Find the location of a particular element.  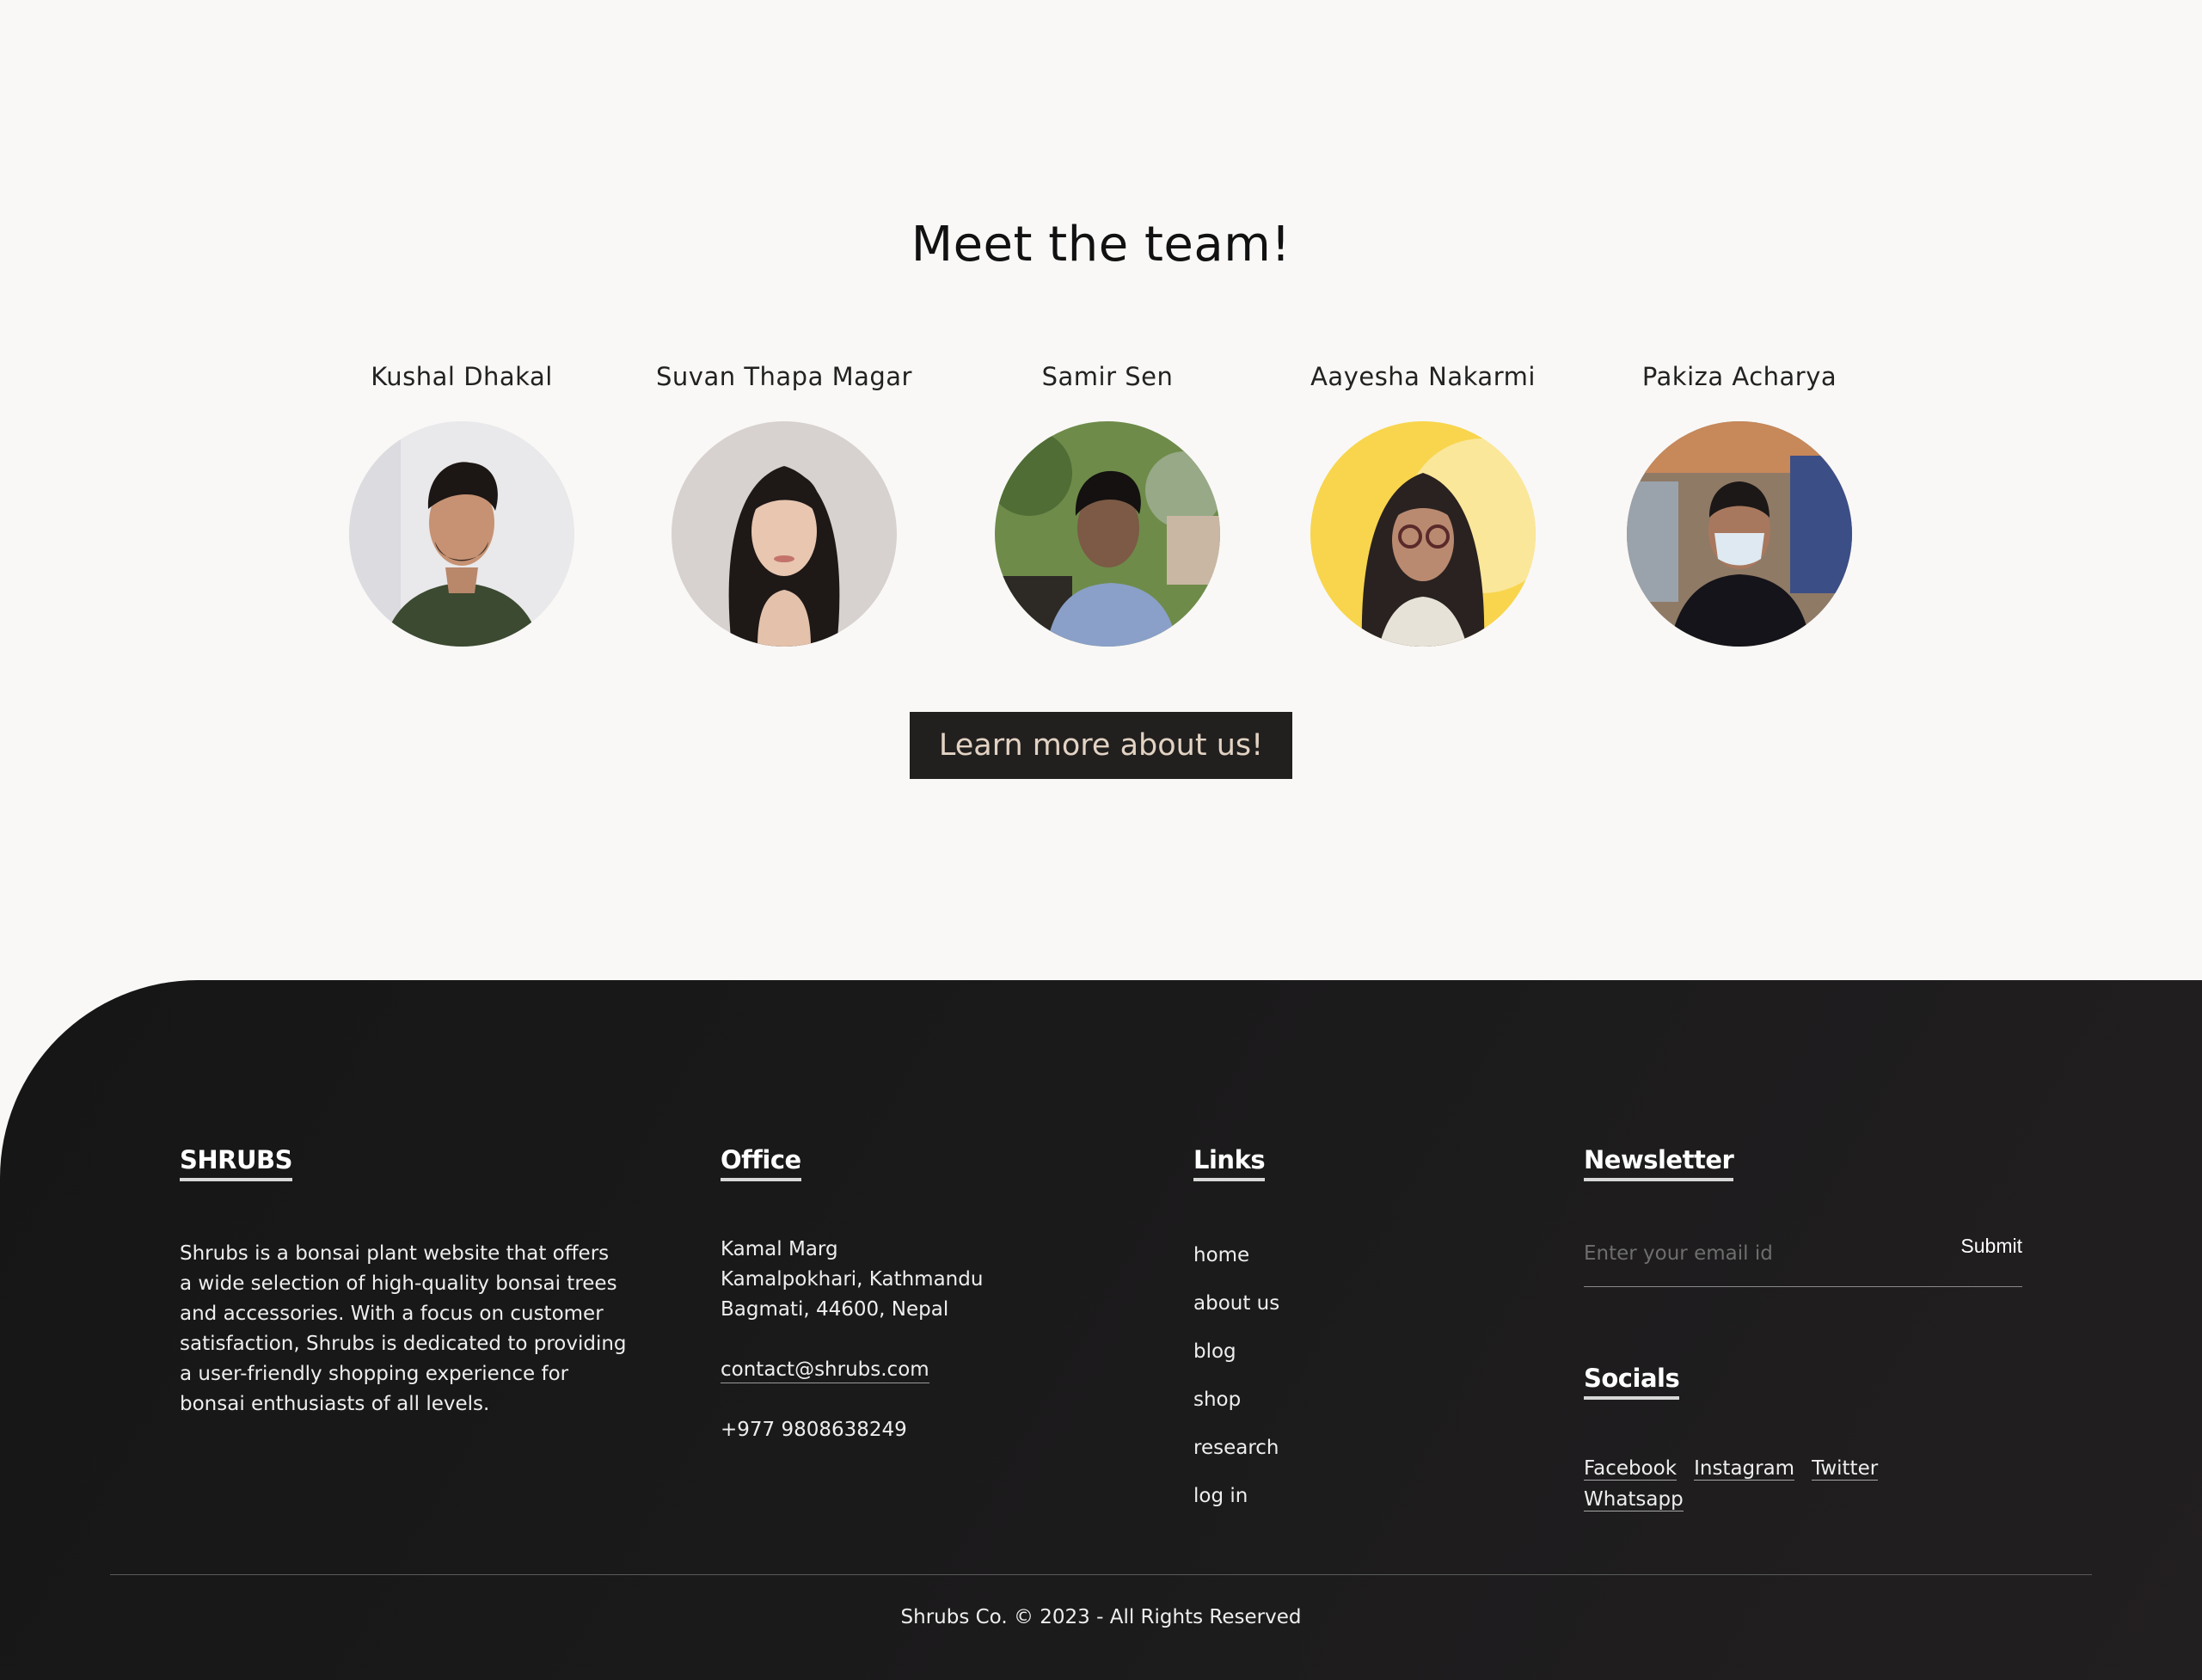

footer-link-item: about us is located at coordinates (1236, 1310).